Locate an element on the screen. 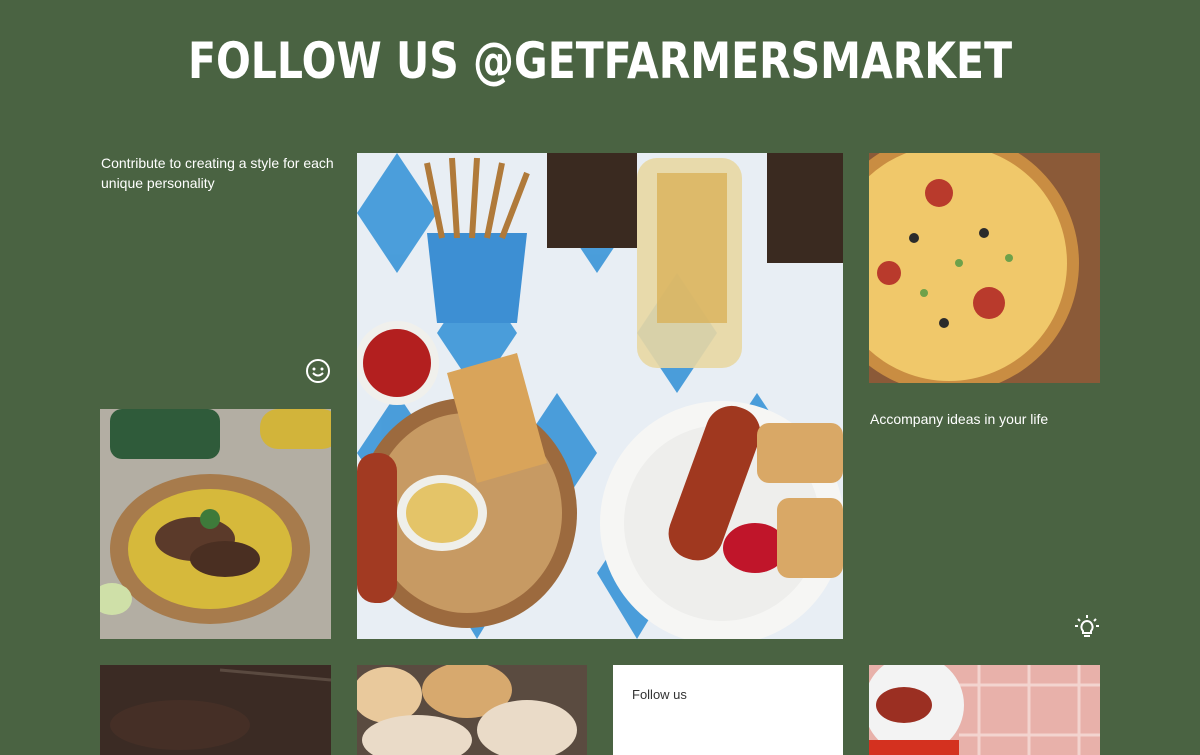 The width and height of the screenshot is (1200, 755). photo-bread is located at coordinates (472, 710).